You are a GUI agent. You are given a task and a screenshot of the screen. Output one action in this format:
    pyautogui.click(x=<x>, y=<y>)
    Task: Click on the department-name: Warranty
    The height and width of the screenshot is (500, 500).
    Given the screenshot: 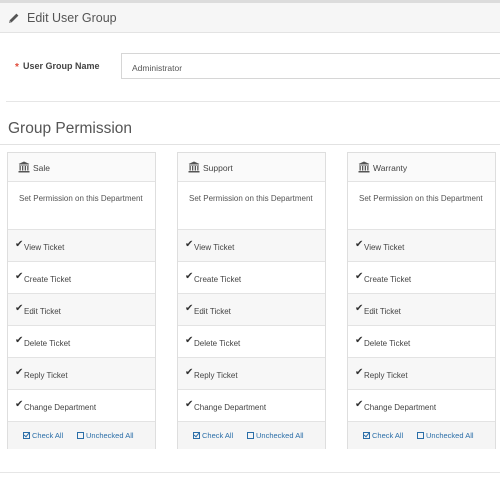 What is the action you would take?
    pyautogui.click(x=390, y=168)
    